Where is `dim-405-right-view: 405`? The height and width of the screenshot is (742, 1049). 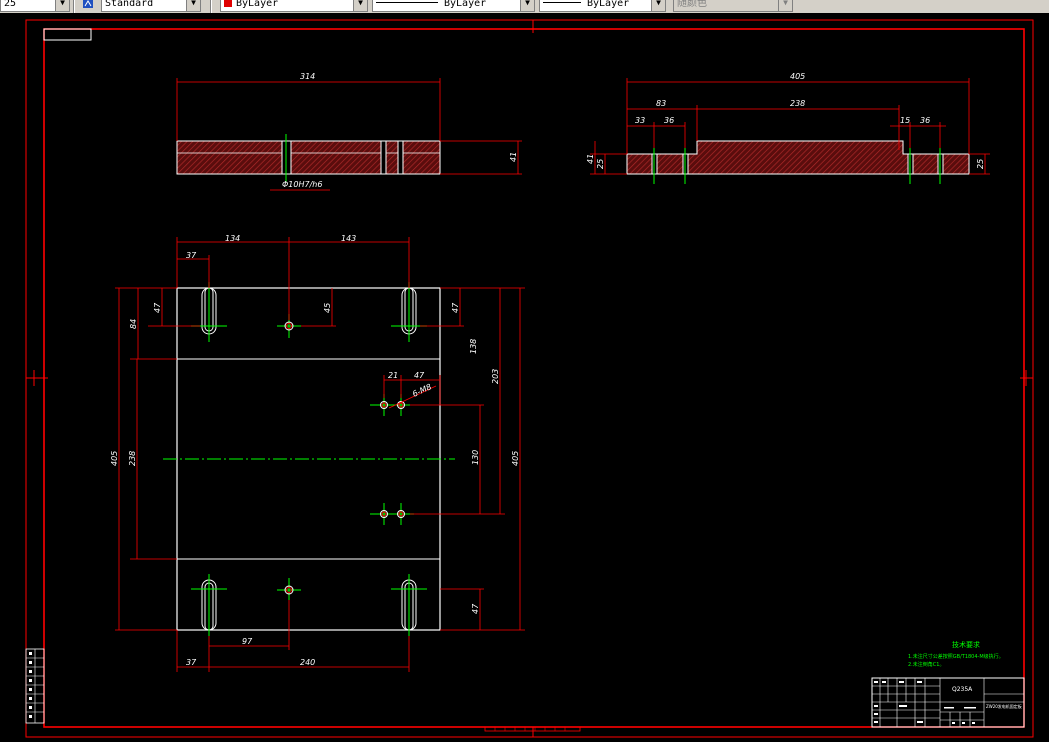
dim-405-right-view: 405 is located at coordinates (797, 76).